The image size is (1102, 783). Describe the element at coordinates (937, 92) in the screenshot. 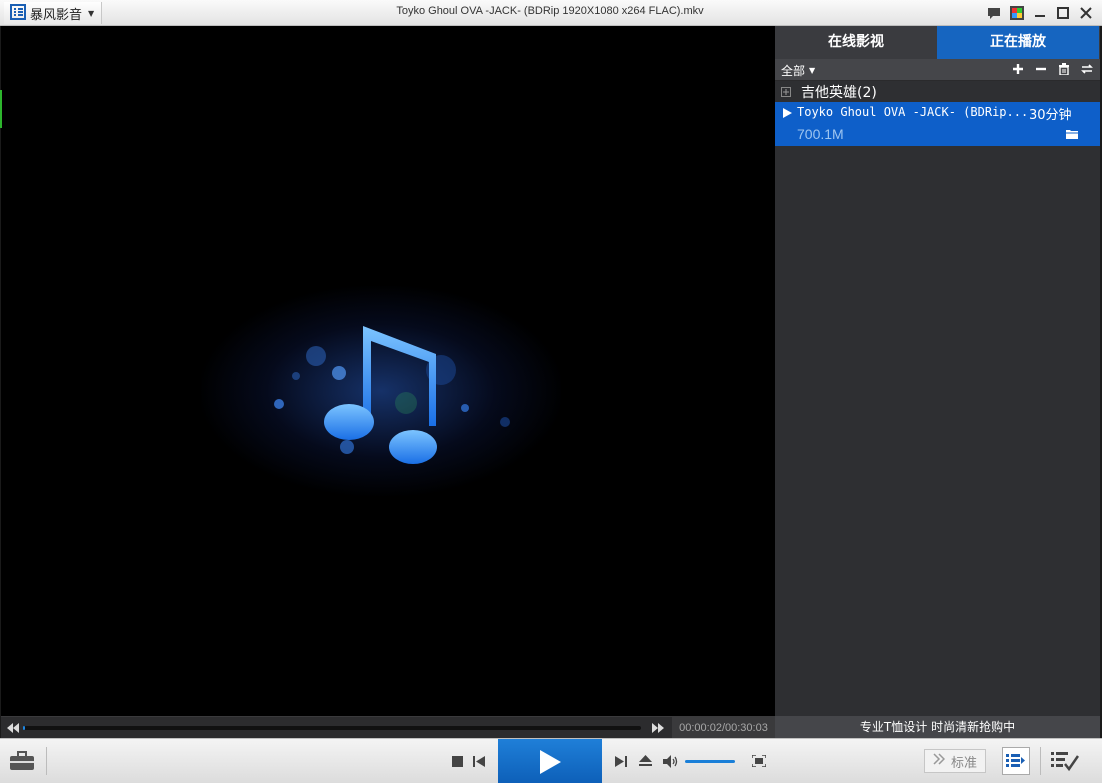

I see `playlist-group: 吉他英雄(2)` at that location.